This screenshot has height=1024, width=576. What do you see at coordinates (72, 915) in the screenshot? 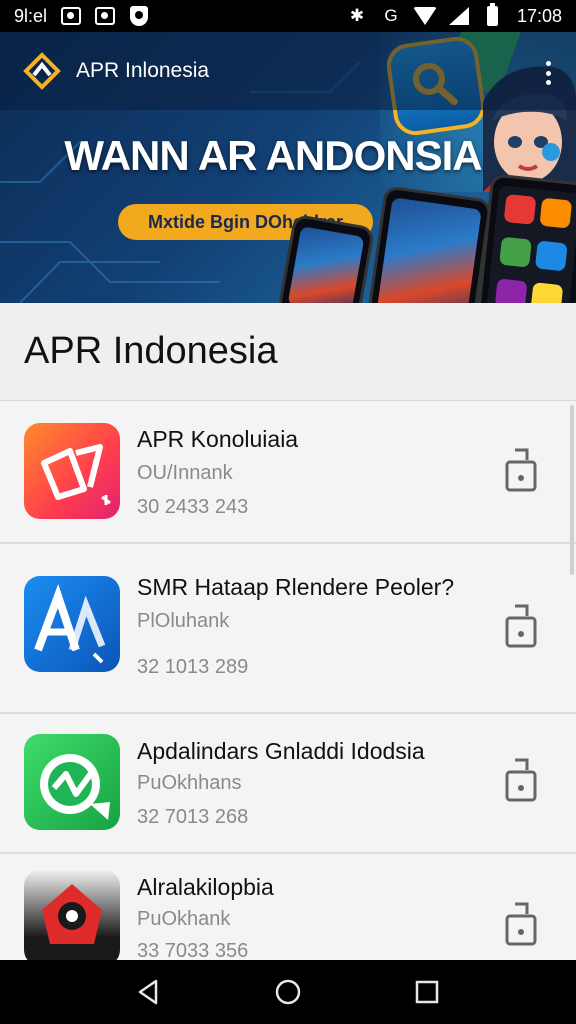
I see `app-icon-red-black` at bounding box center [72, 915].